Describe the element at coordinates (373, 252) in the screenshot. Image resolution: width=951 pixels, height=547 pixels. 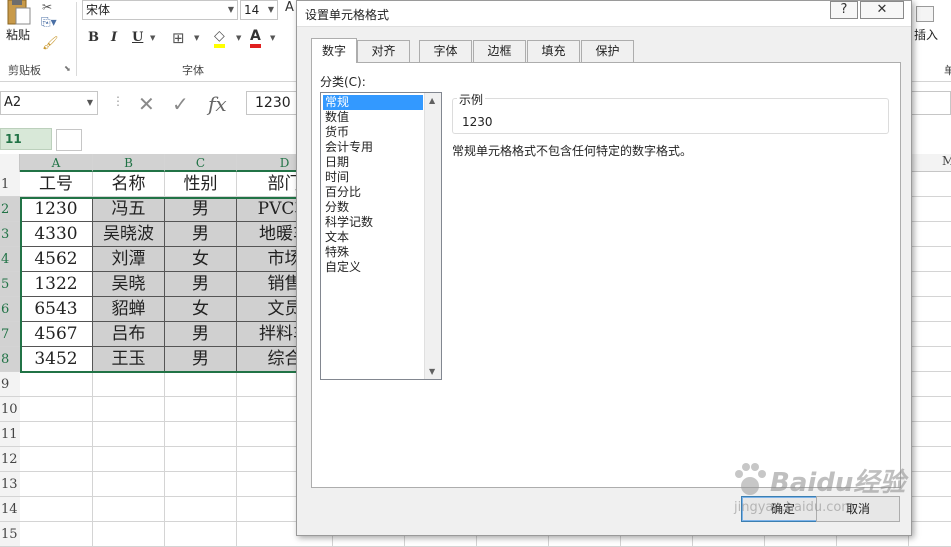
I see `category-item: 特殊` at that location.